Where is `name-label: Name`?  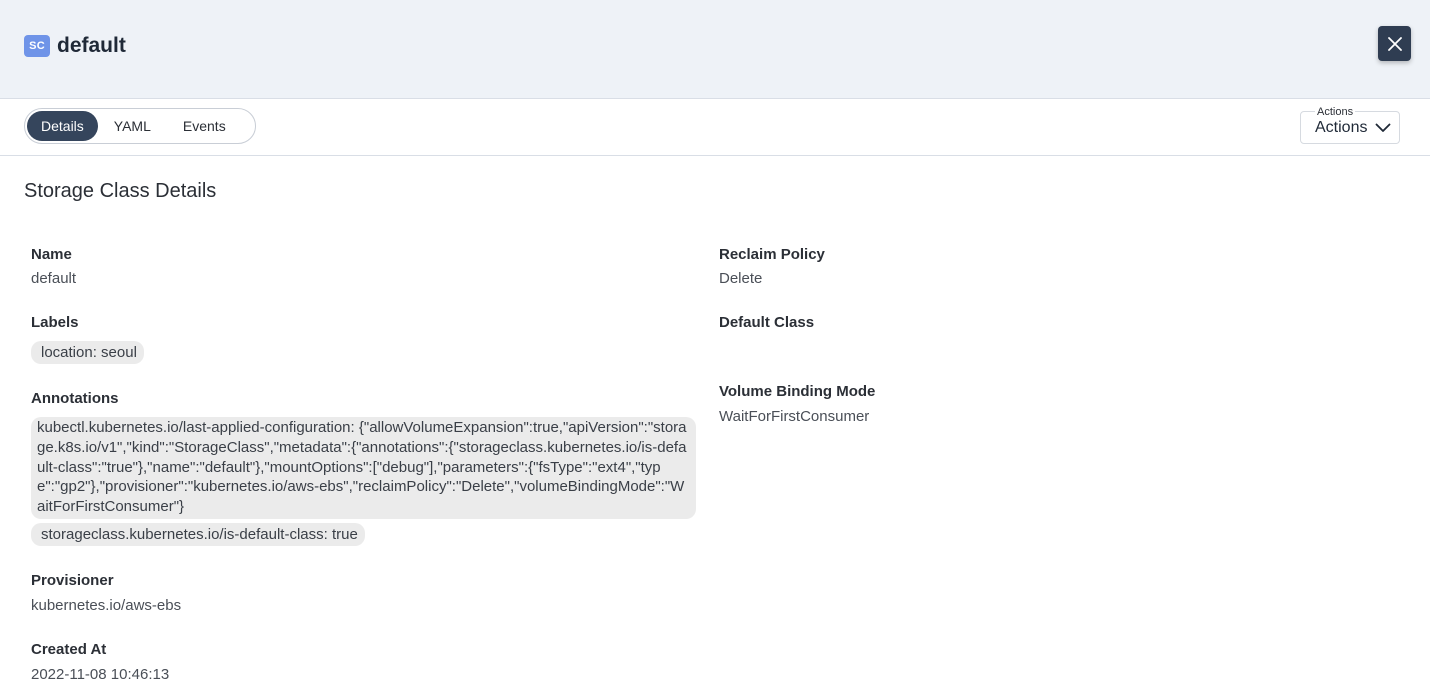 name-label: Name is located at coordinates (51, 254).